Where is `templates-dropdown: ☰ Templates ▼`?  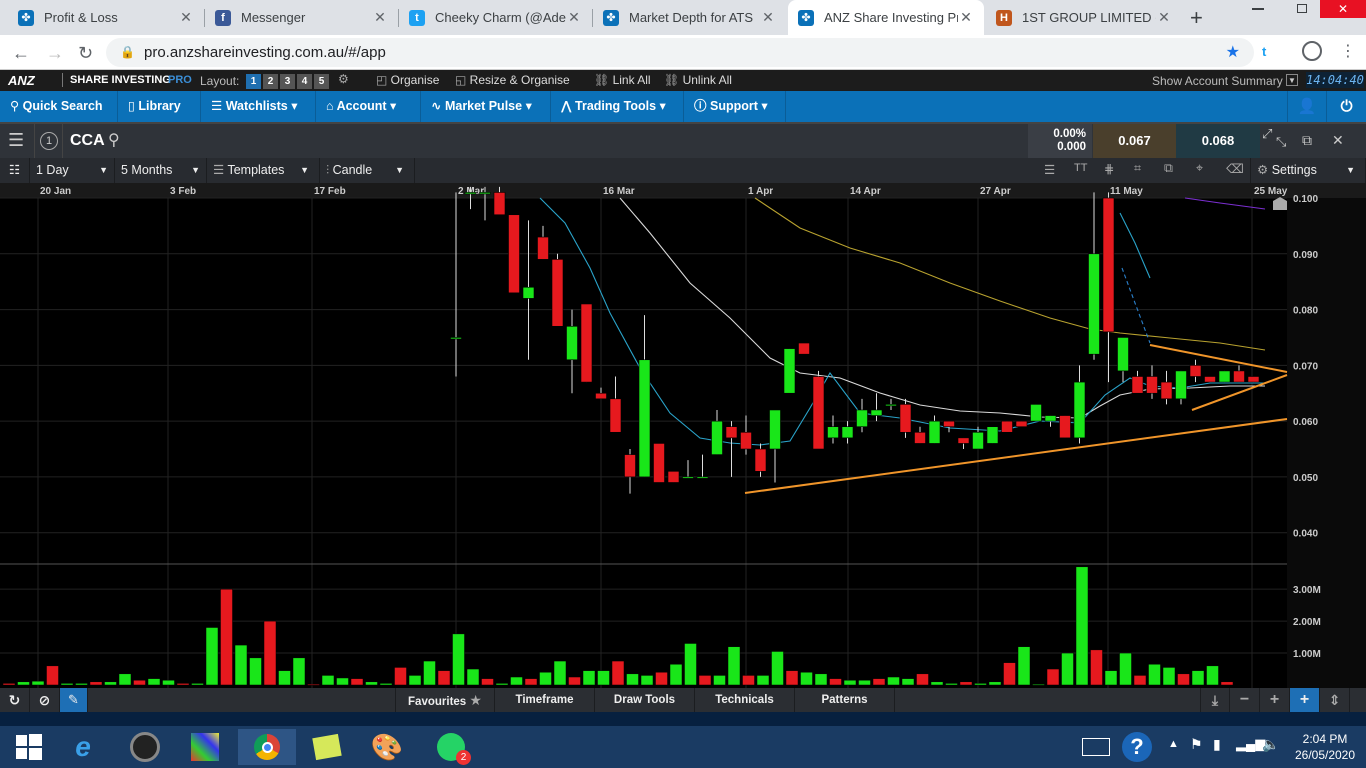
templates-dropdown: ☰ Templates ▼ is located at coordinates (263, 170).